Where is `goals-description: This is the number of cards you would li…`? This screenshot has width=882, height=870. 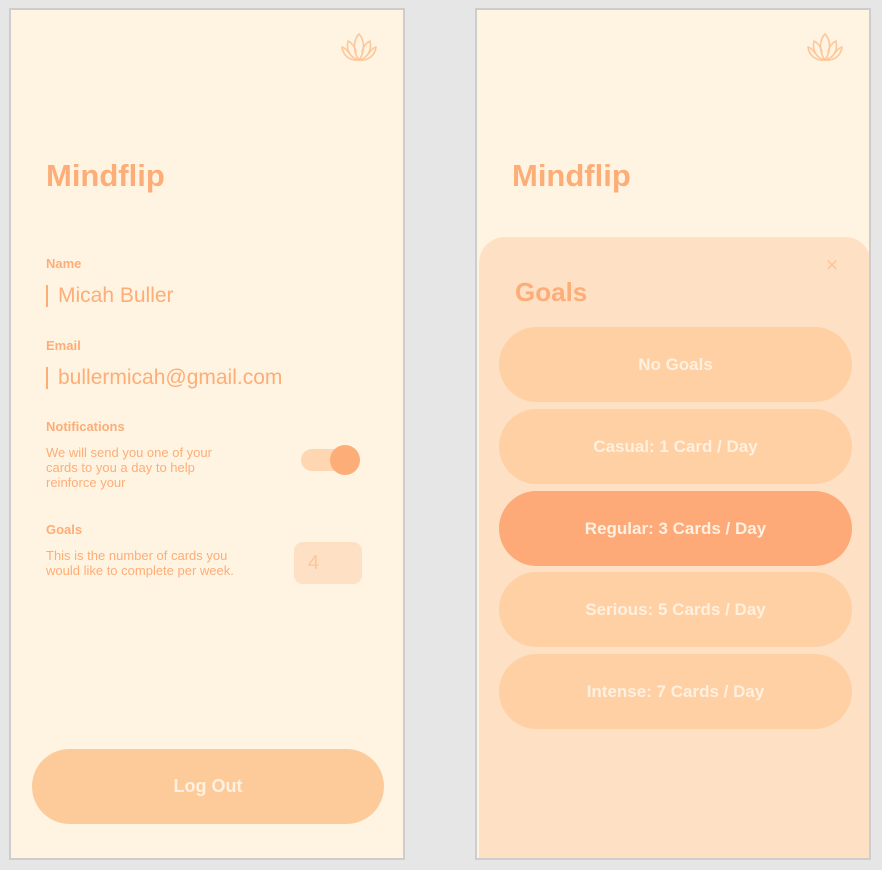
goals-description: This is the number of cards you would li… is located at coordinates (140, 563).